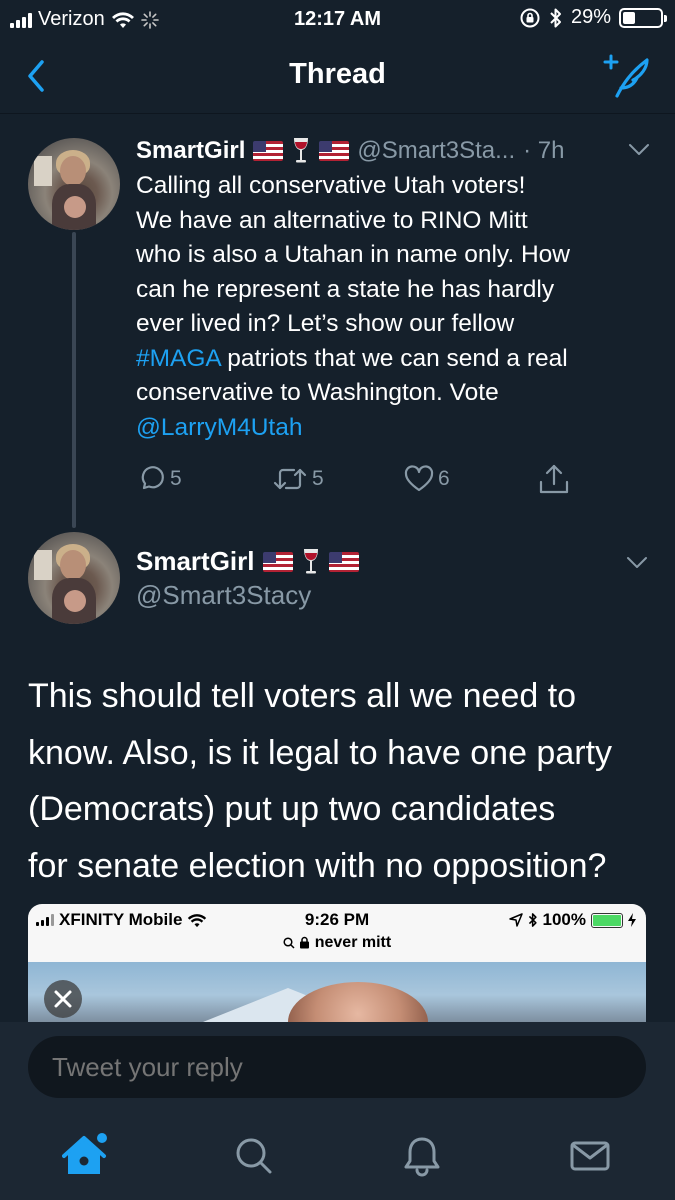  I want to click on share-icon, so click(554, 479).